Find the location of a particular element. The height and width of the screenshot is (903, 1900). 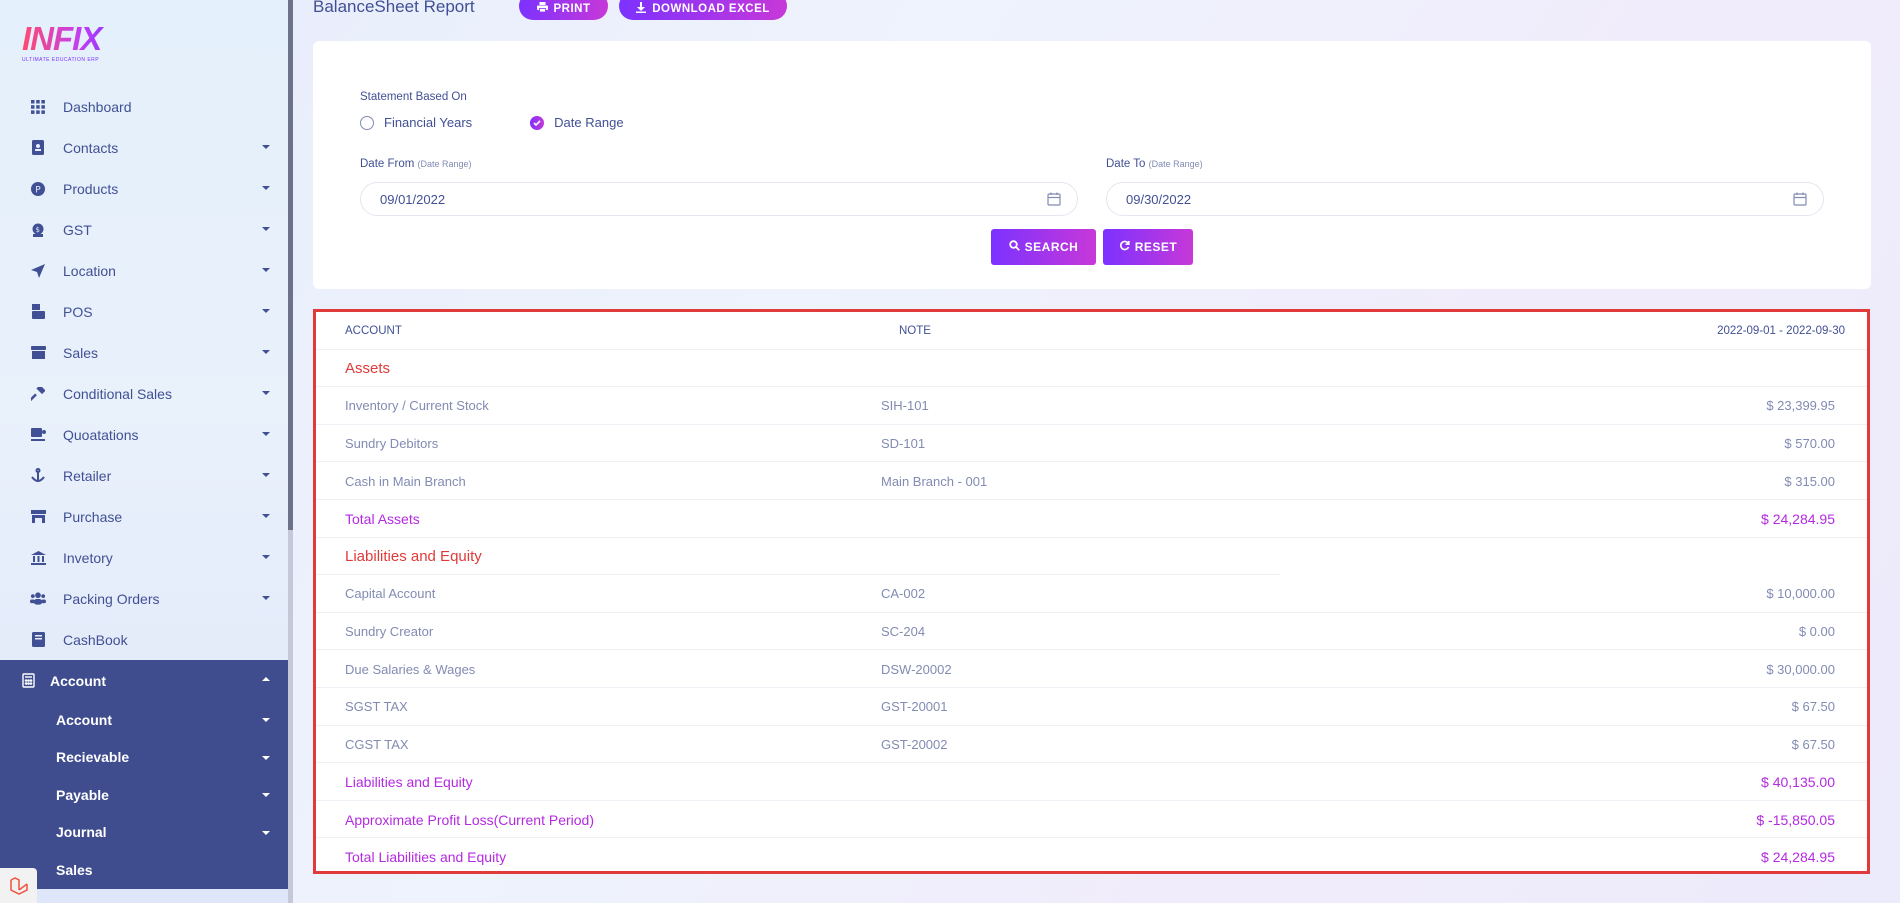

total-label: Liabilities and Equity is located at coordinates (409, 781).